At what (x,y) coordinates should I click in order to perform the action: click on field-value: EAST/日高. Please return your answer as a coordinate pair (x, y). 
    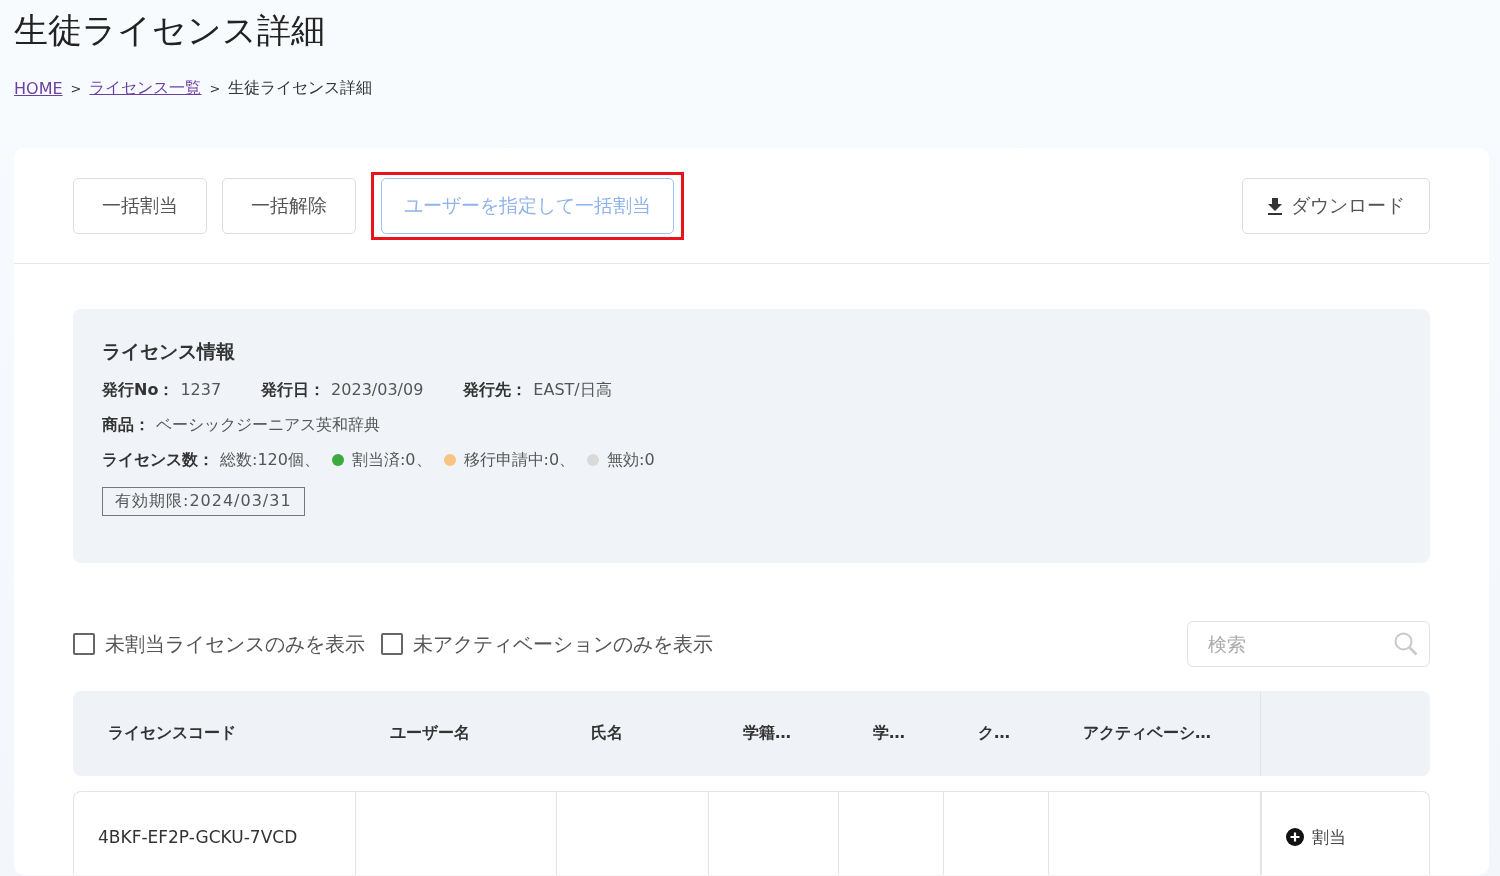
    Looking at the image, I should click on (572, 390).